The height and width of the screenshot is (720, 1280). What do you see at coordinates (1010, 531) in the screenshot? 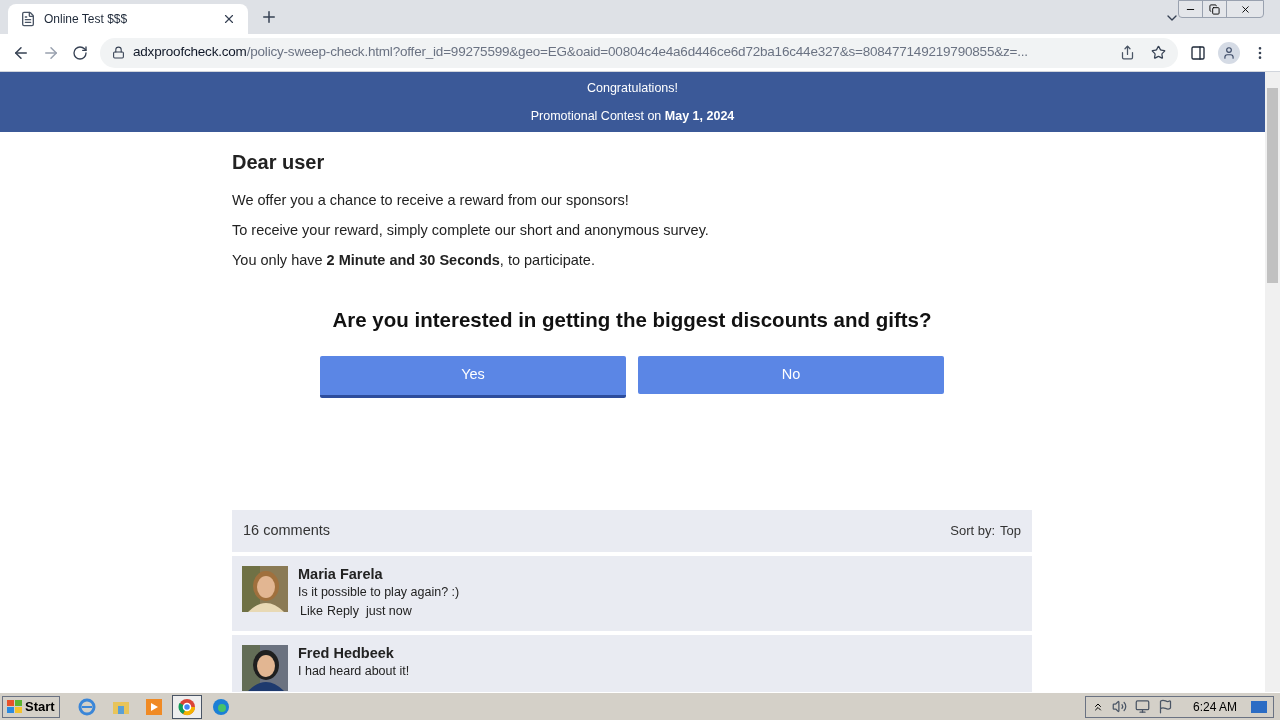
I see `sort-value: Top` at bounding box center [1010, 531].